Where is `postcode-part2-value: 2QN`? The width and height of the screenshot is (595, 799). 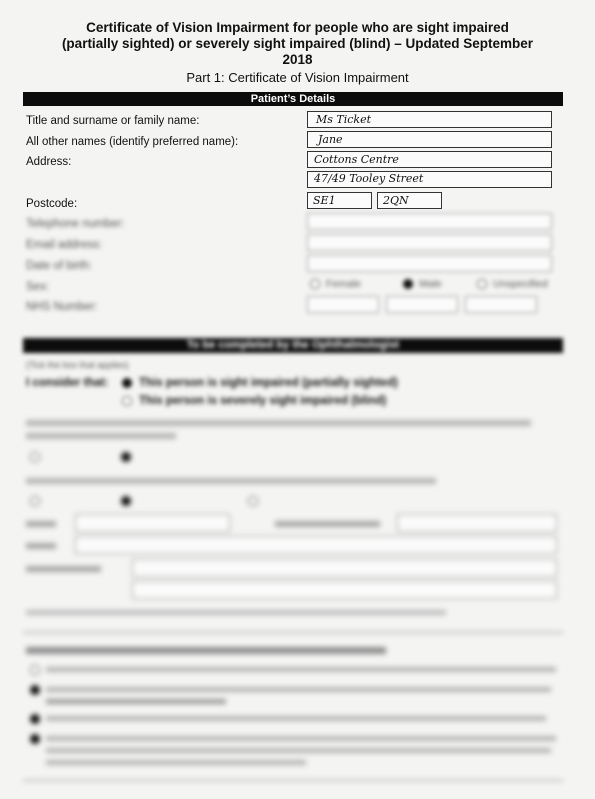
postcode-part2-value: 2QN is located at coordinates (396, 200).